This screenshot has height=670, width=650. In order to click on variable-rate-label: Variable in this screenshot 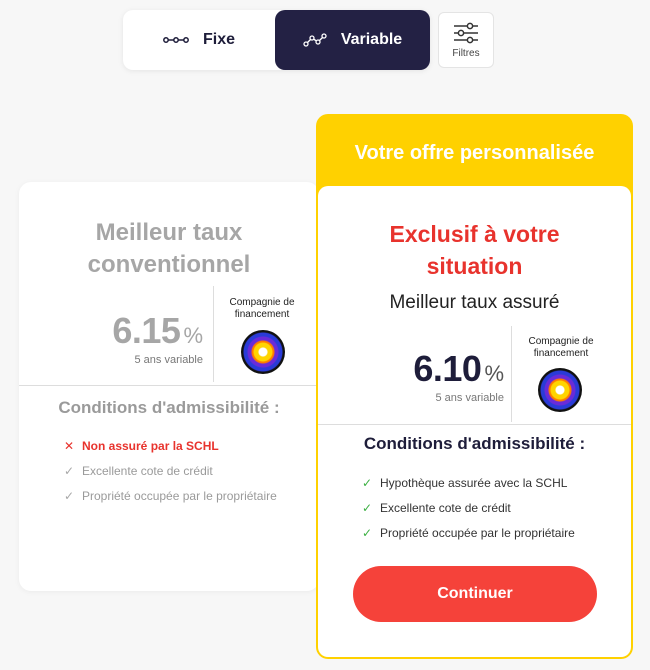, I will do `click(371, 39)`.